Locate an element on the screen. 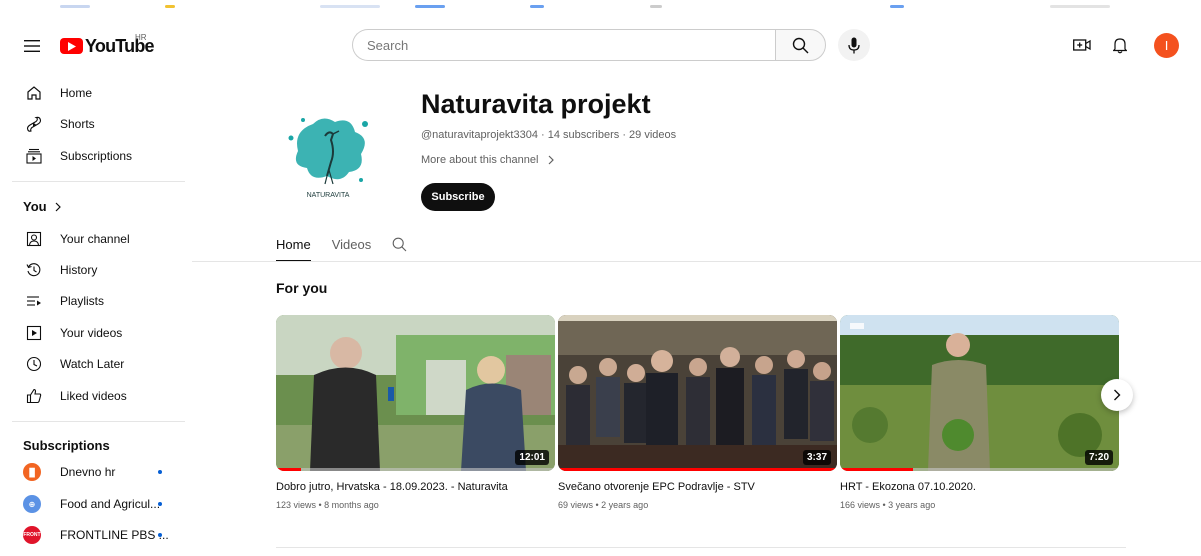 This screenshot has height=556, width=1201. video-meta: 69 views • 2 years ago is located at coordinates (603, 505).